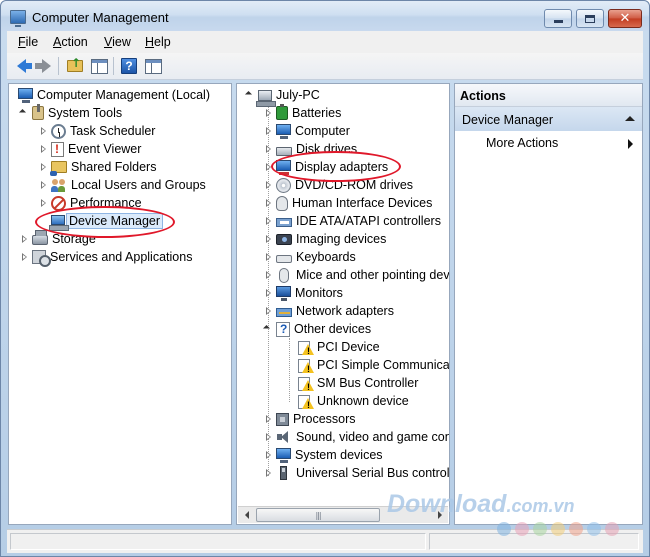 The image size is (650, 557). I want to click on help-icon: ?, so click(129, 66).